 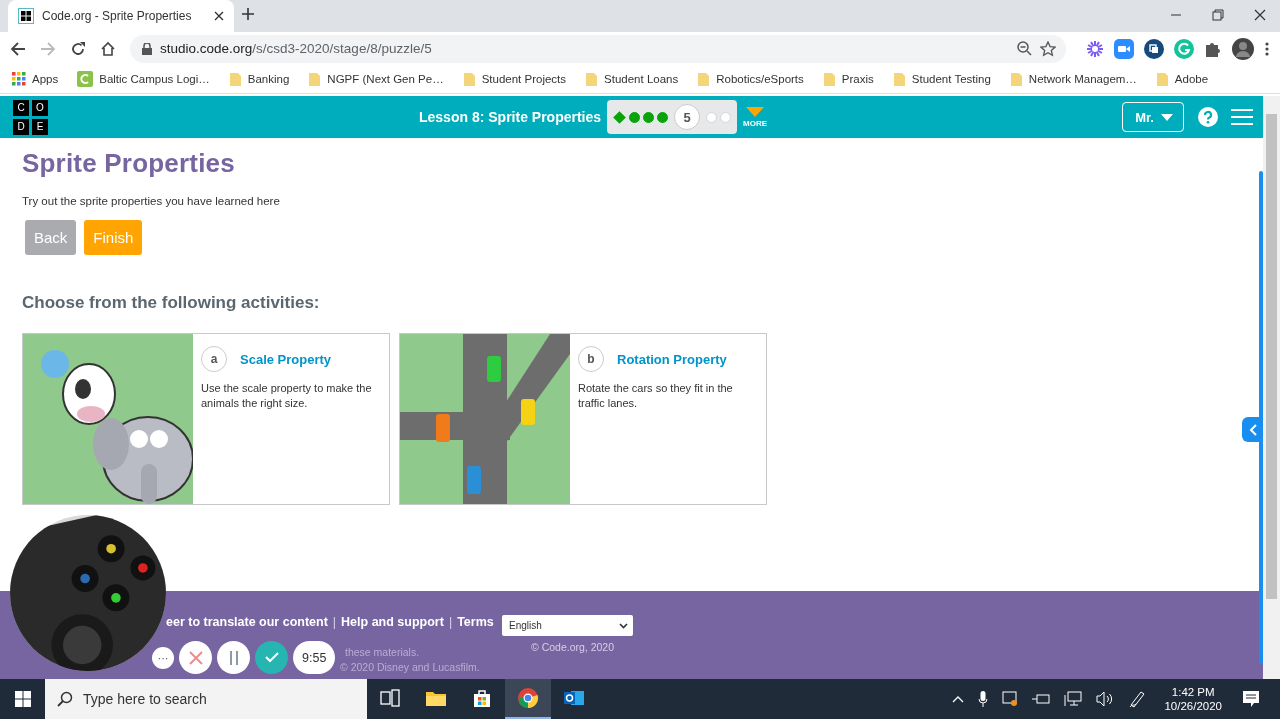 I want to click on scrollbar, so click(x=1271, y=387).